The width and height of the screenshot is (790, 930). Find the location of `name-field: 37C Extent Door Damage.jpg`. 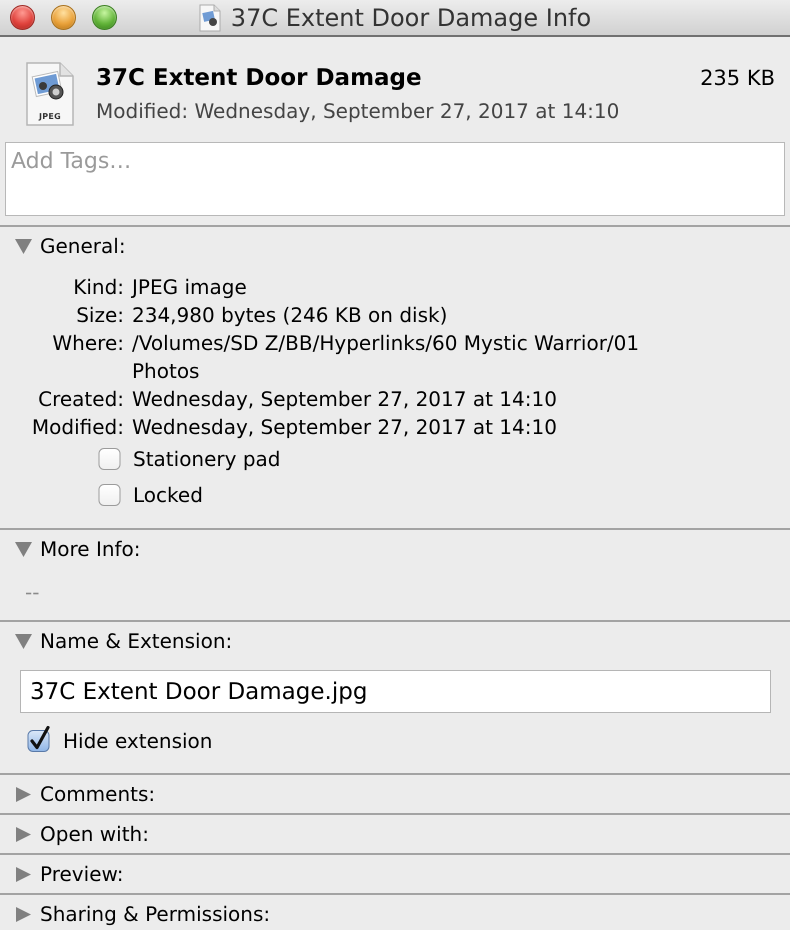

name-field: 37C Extent Door Damage.jpg is located at coordinates (395, 691).